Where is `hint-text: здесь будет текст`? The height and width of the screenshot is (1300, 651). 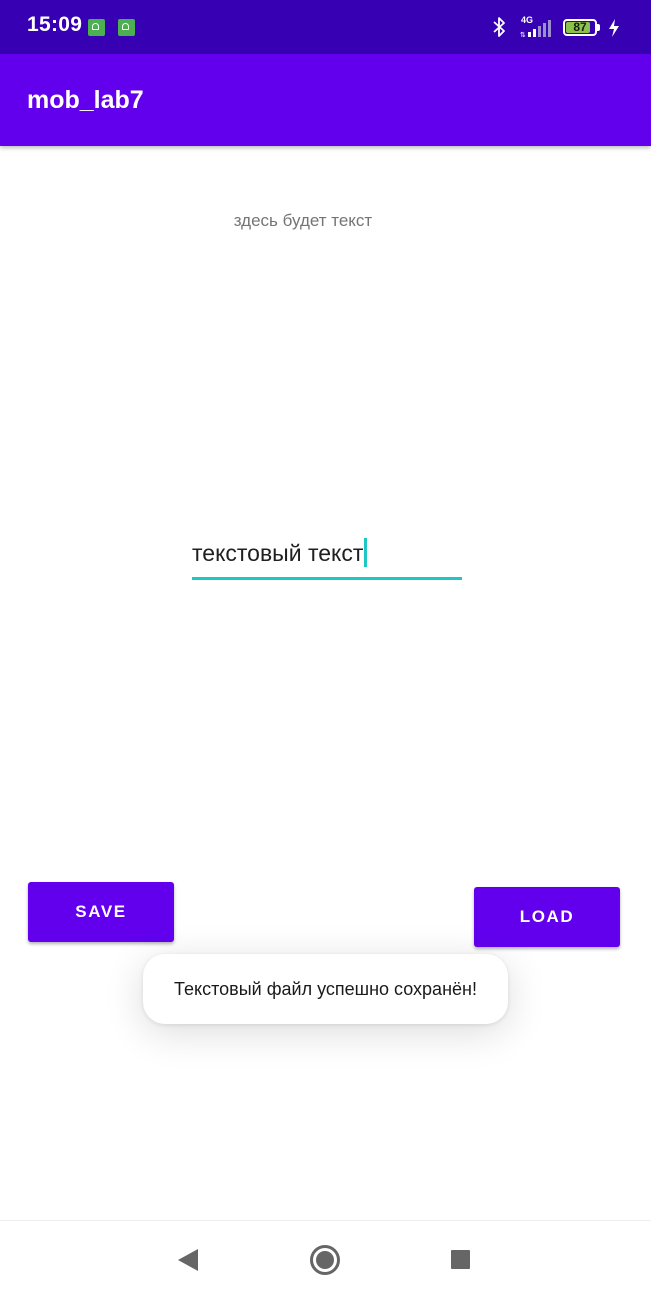
hint-text: здесь будет текст is located at coordinates (303, 220).